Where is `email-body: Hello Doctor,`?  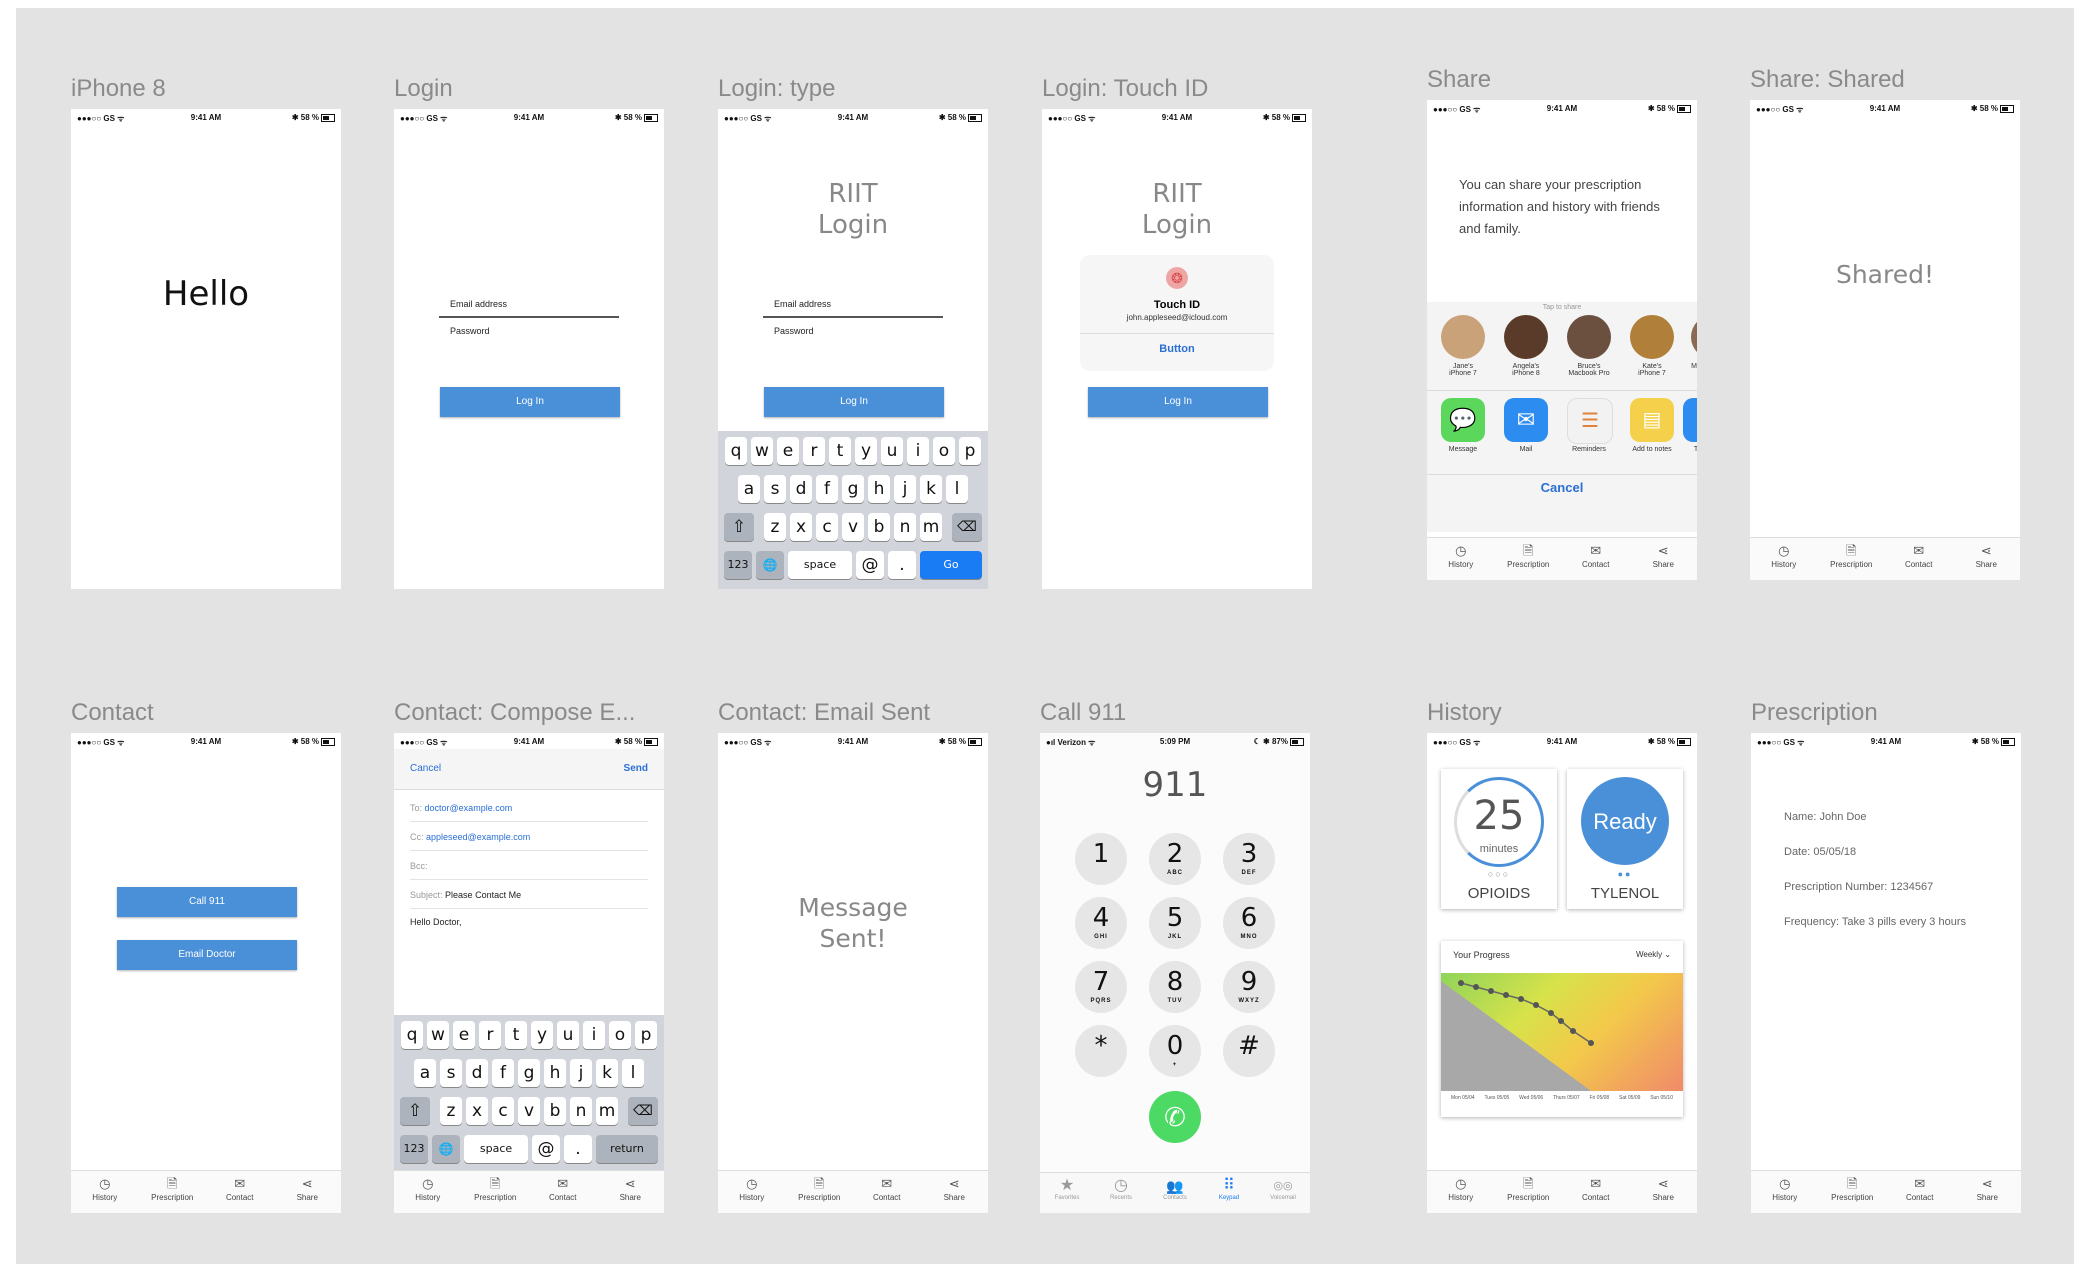
email-body: Hello Doctor, is located at coordinates (436, 922).